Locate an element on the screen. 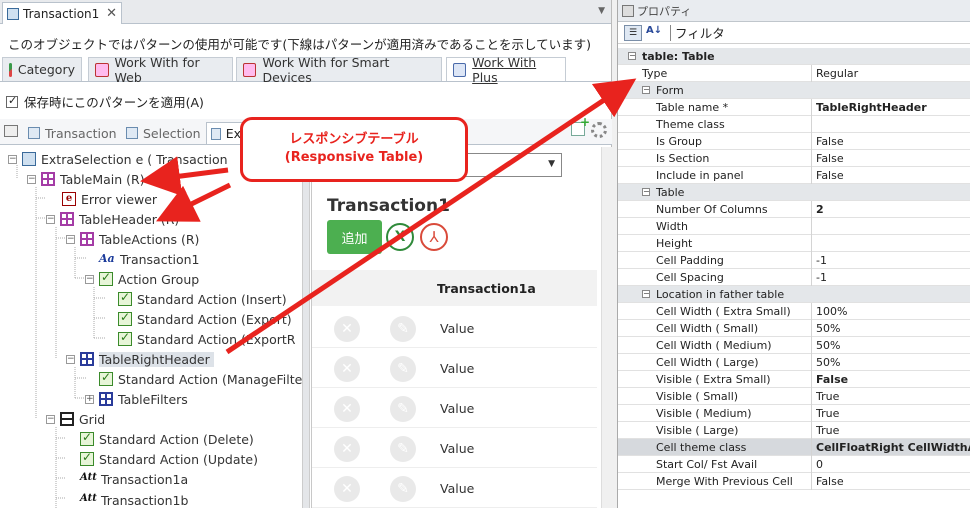 Image resolution: width=970 pixels, height=508 pixels. tree-item-action-managefilters: Standard Action (ManageFilte is located at coordinates (200, 379).